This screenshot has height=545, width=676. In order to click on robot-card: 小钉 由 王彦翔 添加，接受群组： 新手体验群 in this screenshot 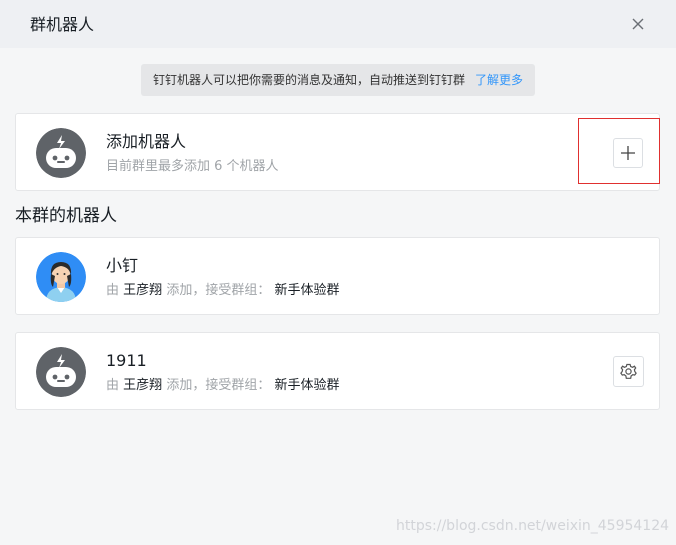, I will do `click(337, 276)`.